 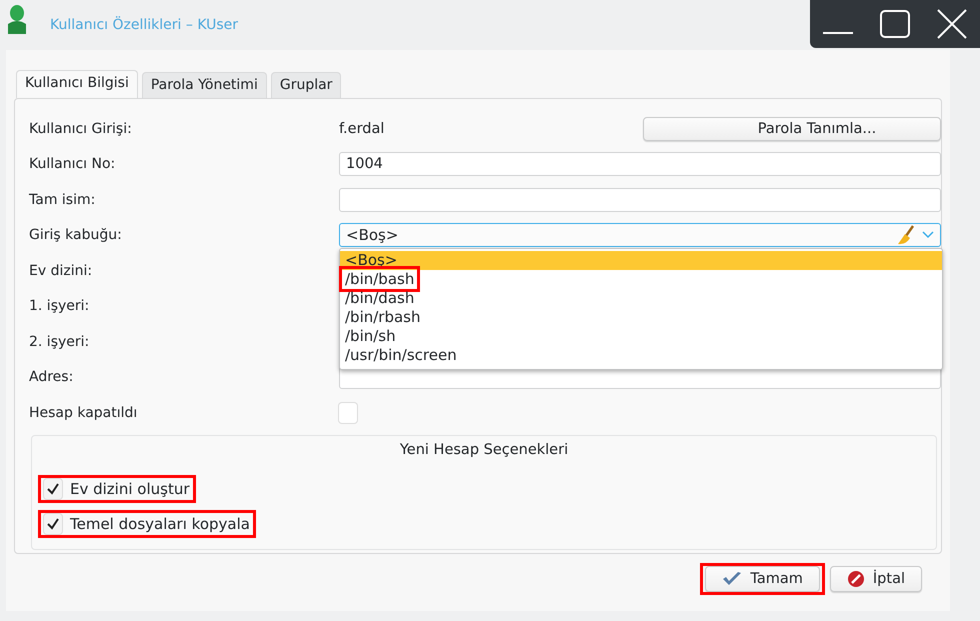 I want to click on field-label: Giriş kabuğu:, so click(x=76, y=235).